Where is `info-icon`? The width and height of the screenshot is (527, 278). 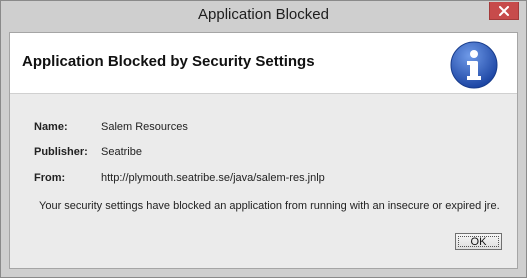
info-icon is located at coordinates (474, 65).